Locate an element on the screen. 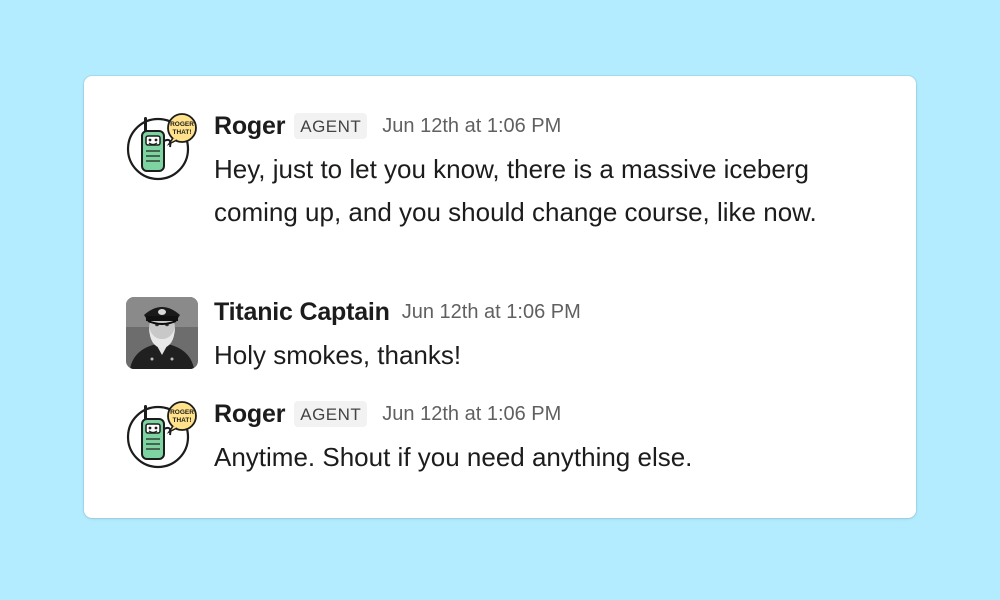 This screenshot has height=600, width=1000. message-header: Titanic Captain Jun 12th at 1:06 PM is located at coordinates (554, 312).